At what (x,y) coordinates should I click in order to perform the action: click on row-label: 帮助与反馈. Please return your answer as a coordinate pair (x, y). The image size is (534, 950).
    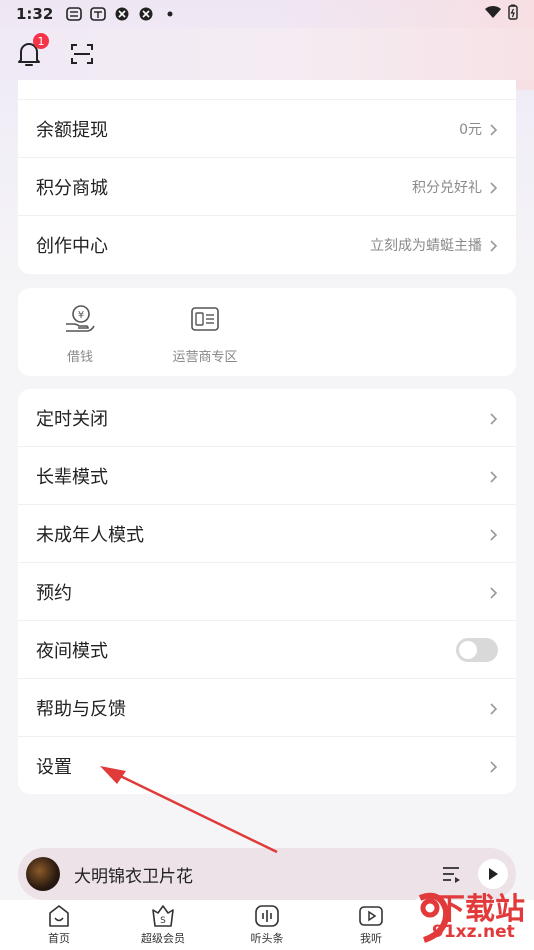
    Looking at the image, I should click on (81, 709).